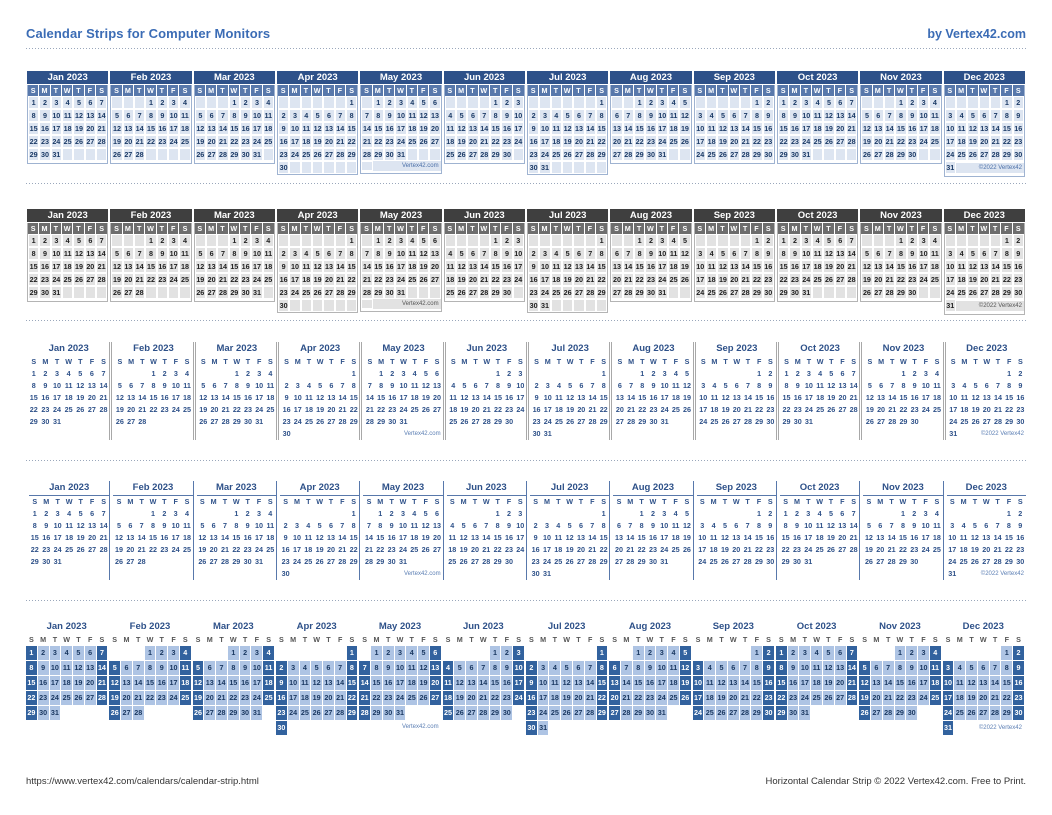 The width and height of the screenshot is (1052, 815). Describe the element at coordinates (203, 421) in the screenshot. I see `day-cell: 26` at that location.